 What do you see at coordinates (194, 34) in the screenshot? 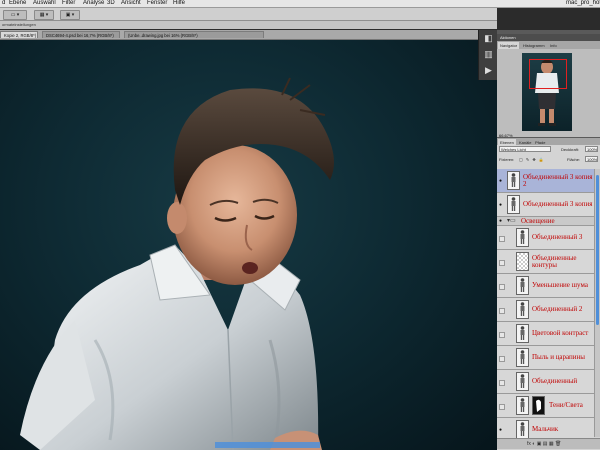
I see `document-tab: (Unbe..drawing.jpg bei 16% (RGB/8*)` at bounding box center [194, 34].